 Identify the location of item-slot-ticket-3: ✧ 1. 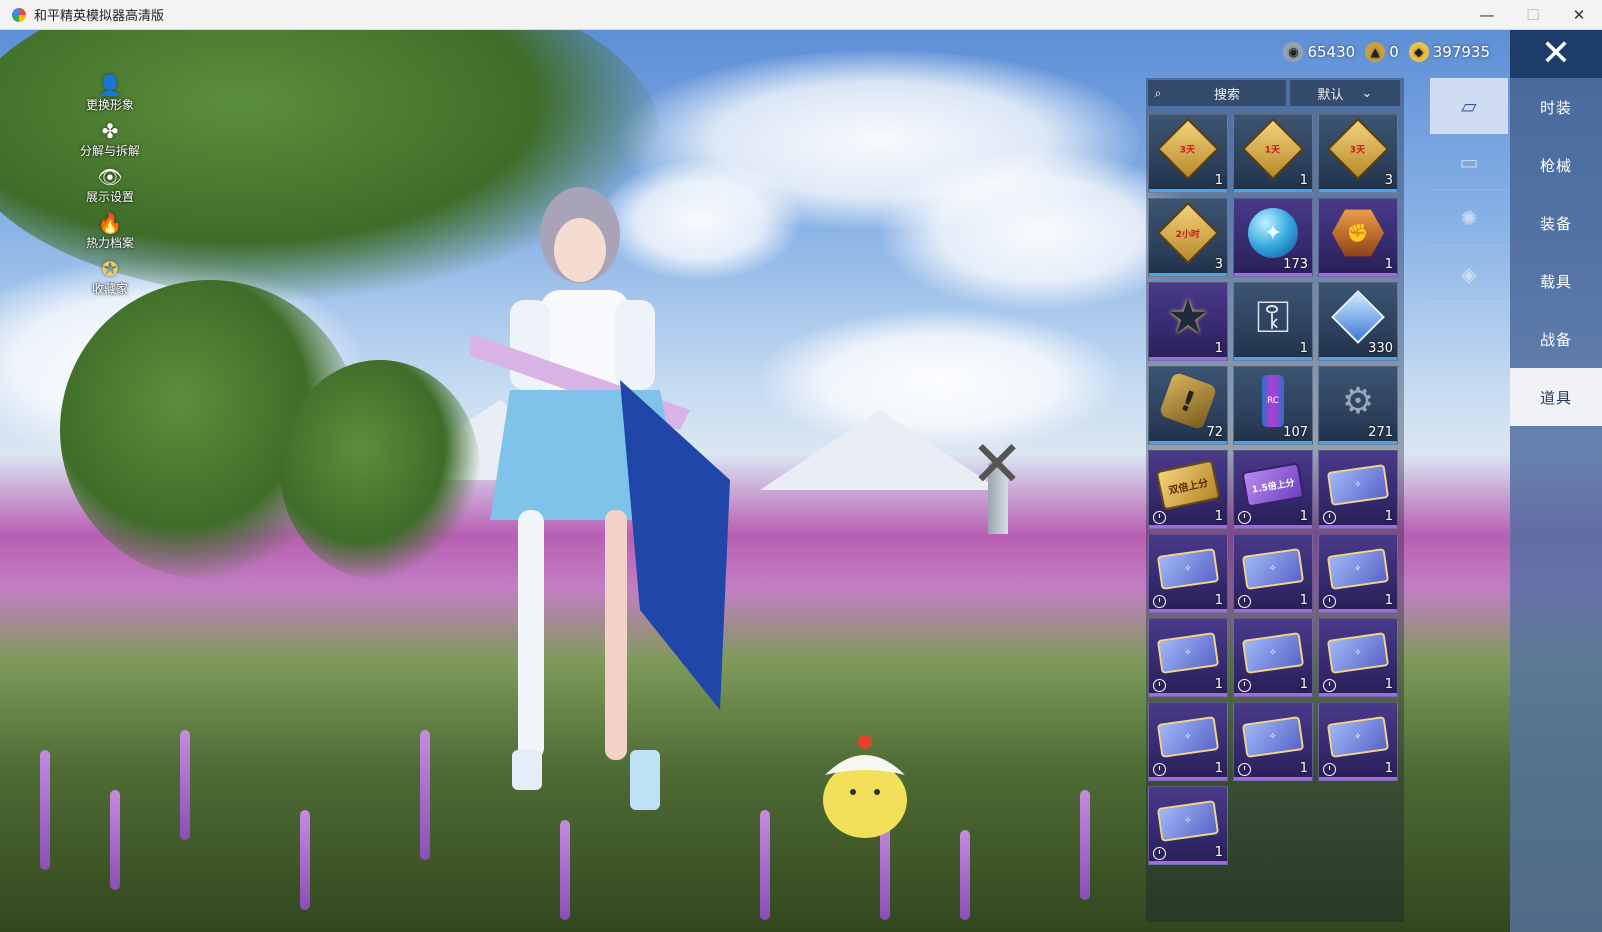
(1273, 573).